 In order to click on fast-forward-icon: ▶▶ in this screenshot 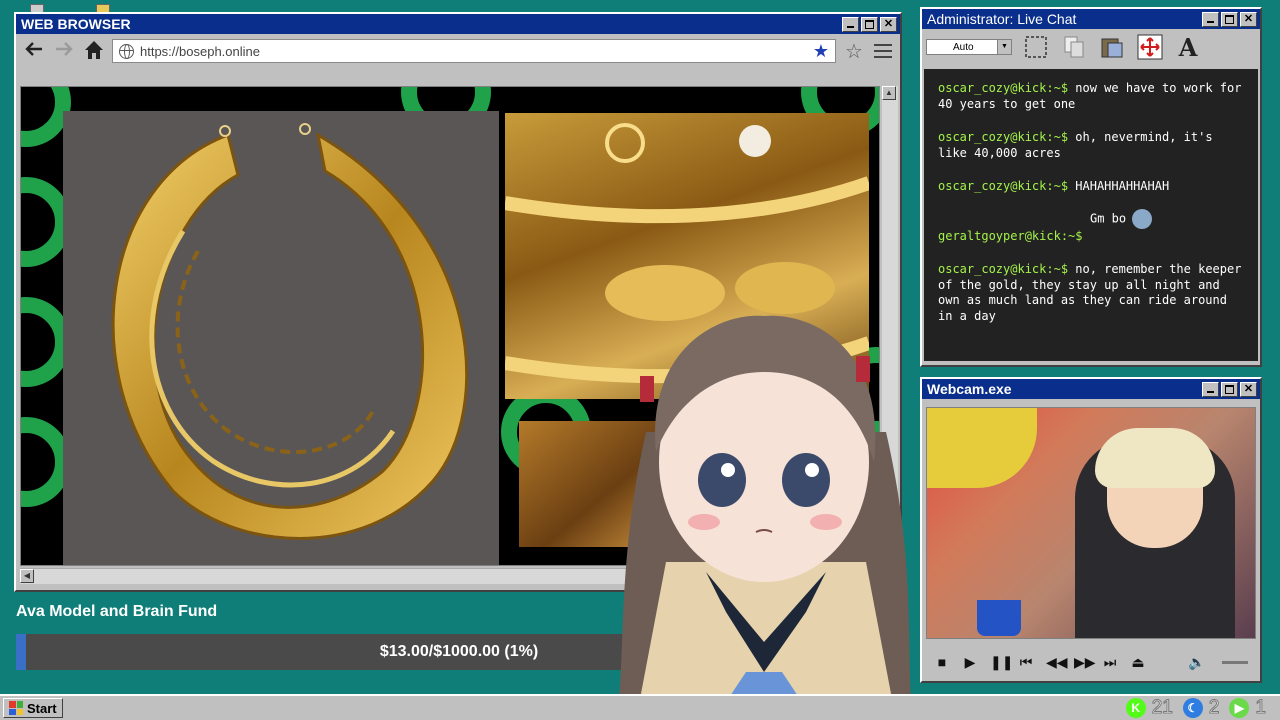, I will do `click(1085, 662)`.